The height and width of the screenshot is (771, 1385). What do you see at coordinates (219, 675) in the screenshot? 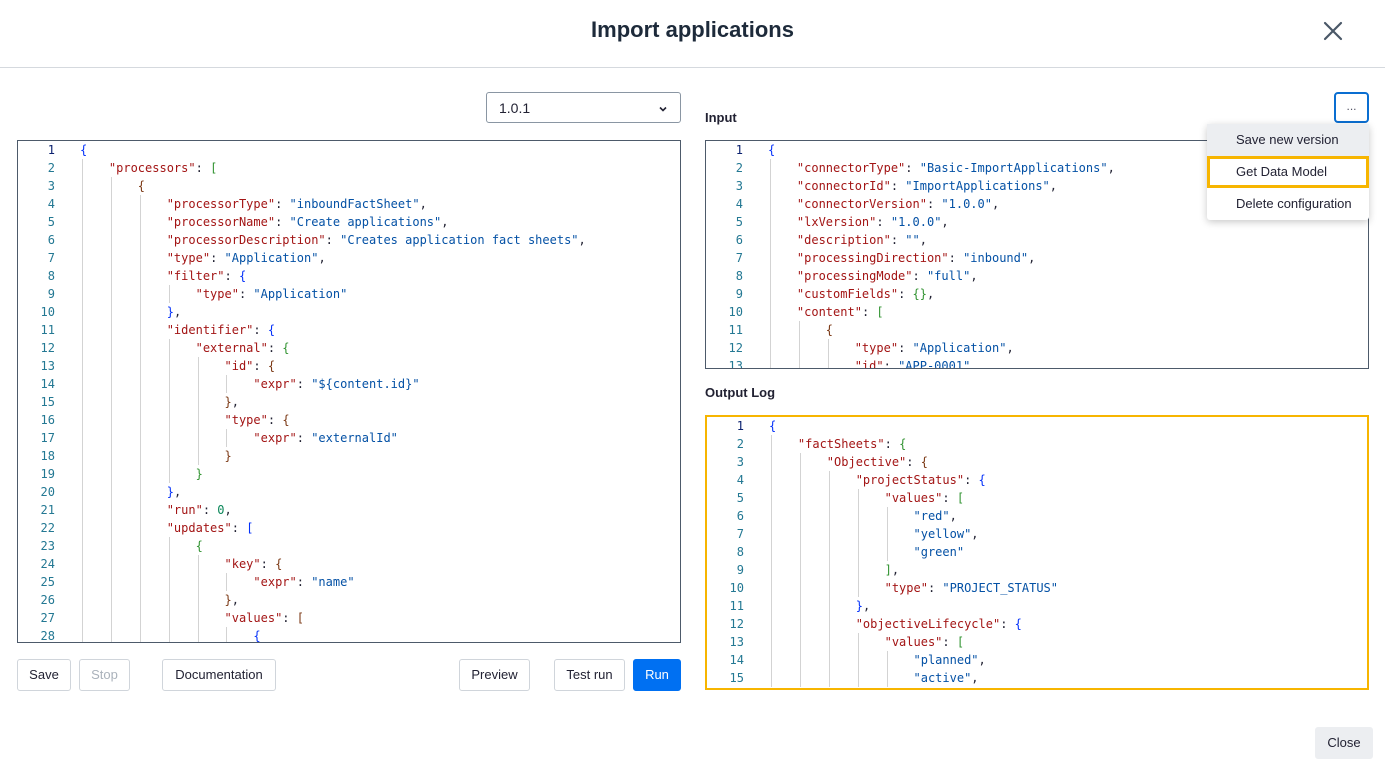
I see `documentation-button: Documentation` at bounding box center [219, 675].